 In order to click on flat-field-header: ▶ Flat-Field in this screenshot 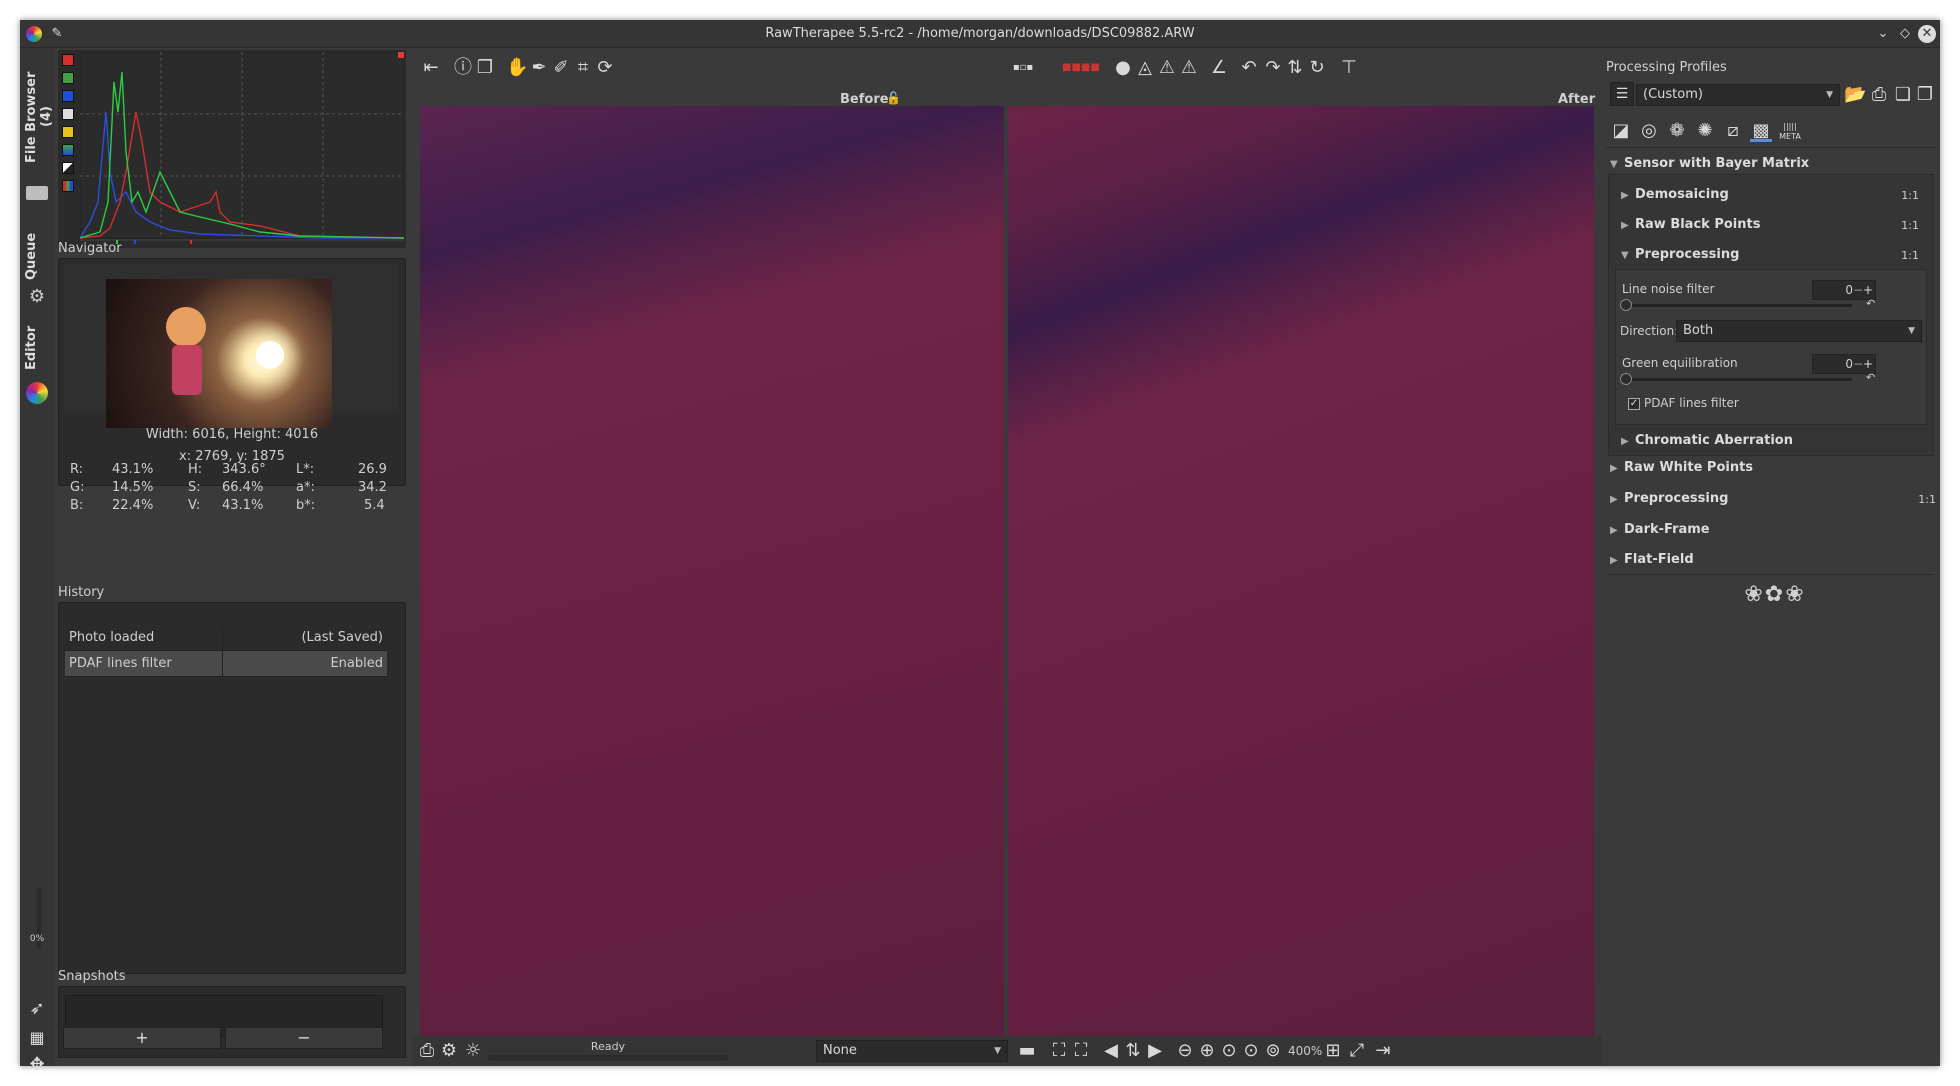, I will do `click(1652, 559)`.